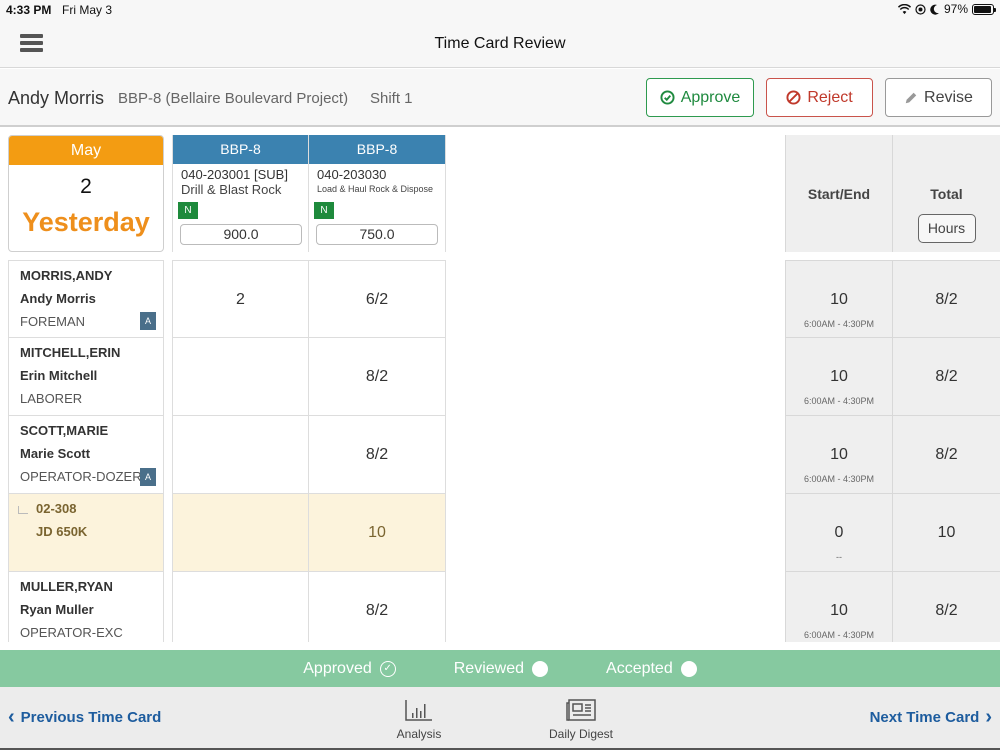  Describe the element at coordinates (418, 710) in the screenshot. I see `bar-chart-icon` at that location.